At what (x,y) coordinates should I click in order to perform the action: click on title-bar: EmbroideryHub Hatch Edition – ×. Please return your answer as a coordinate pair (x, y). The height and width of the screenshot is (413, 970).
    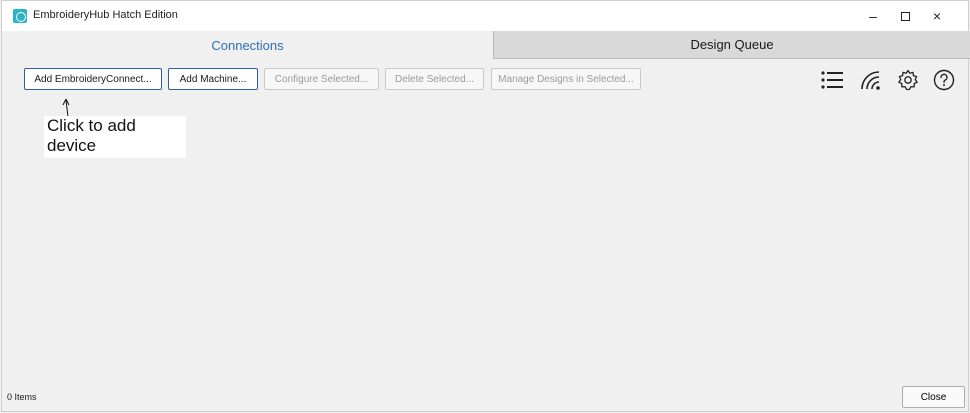
    Looking at the image, I should click on (485, 16).